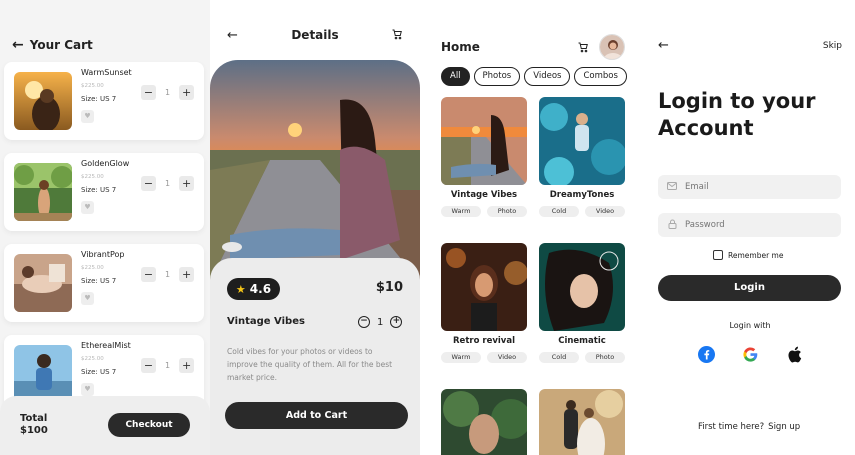 The height and width of the screenshot is (455, 855). Describe the element at coordinates (316, 415) in the screenshot. I see `add-to-cart-button: Add to Cart` at that location.